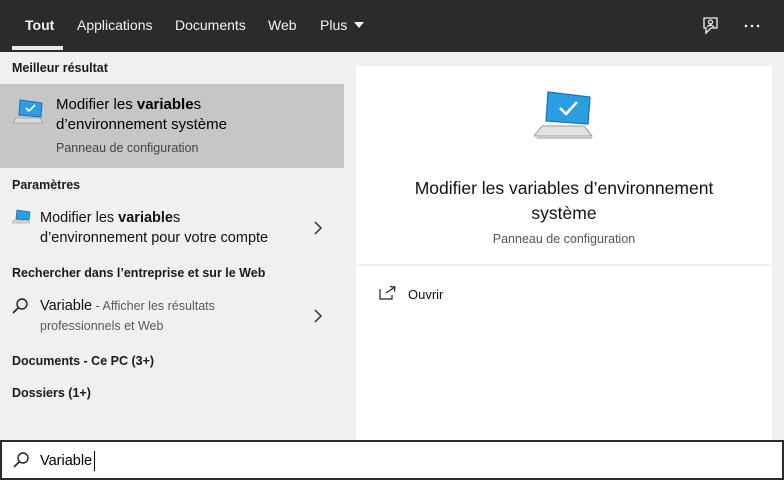  Describe the element at coordinates (334, 25) in the screenshot. I see `tab-more-label: Plus` at that location.